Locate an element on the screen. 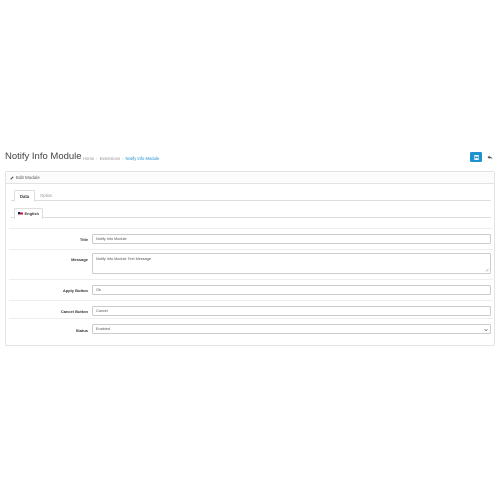 This screenshot has height=500, width=500. language-tabs: English is located at coordinates (251, 213).